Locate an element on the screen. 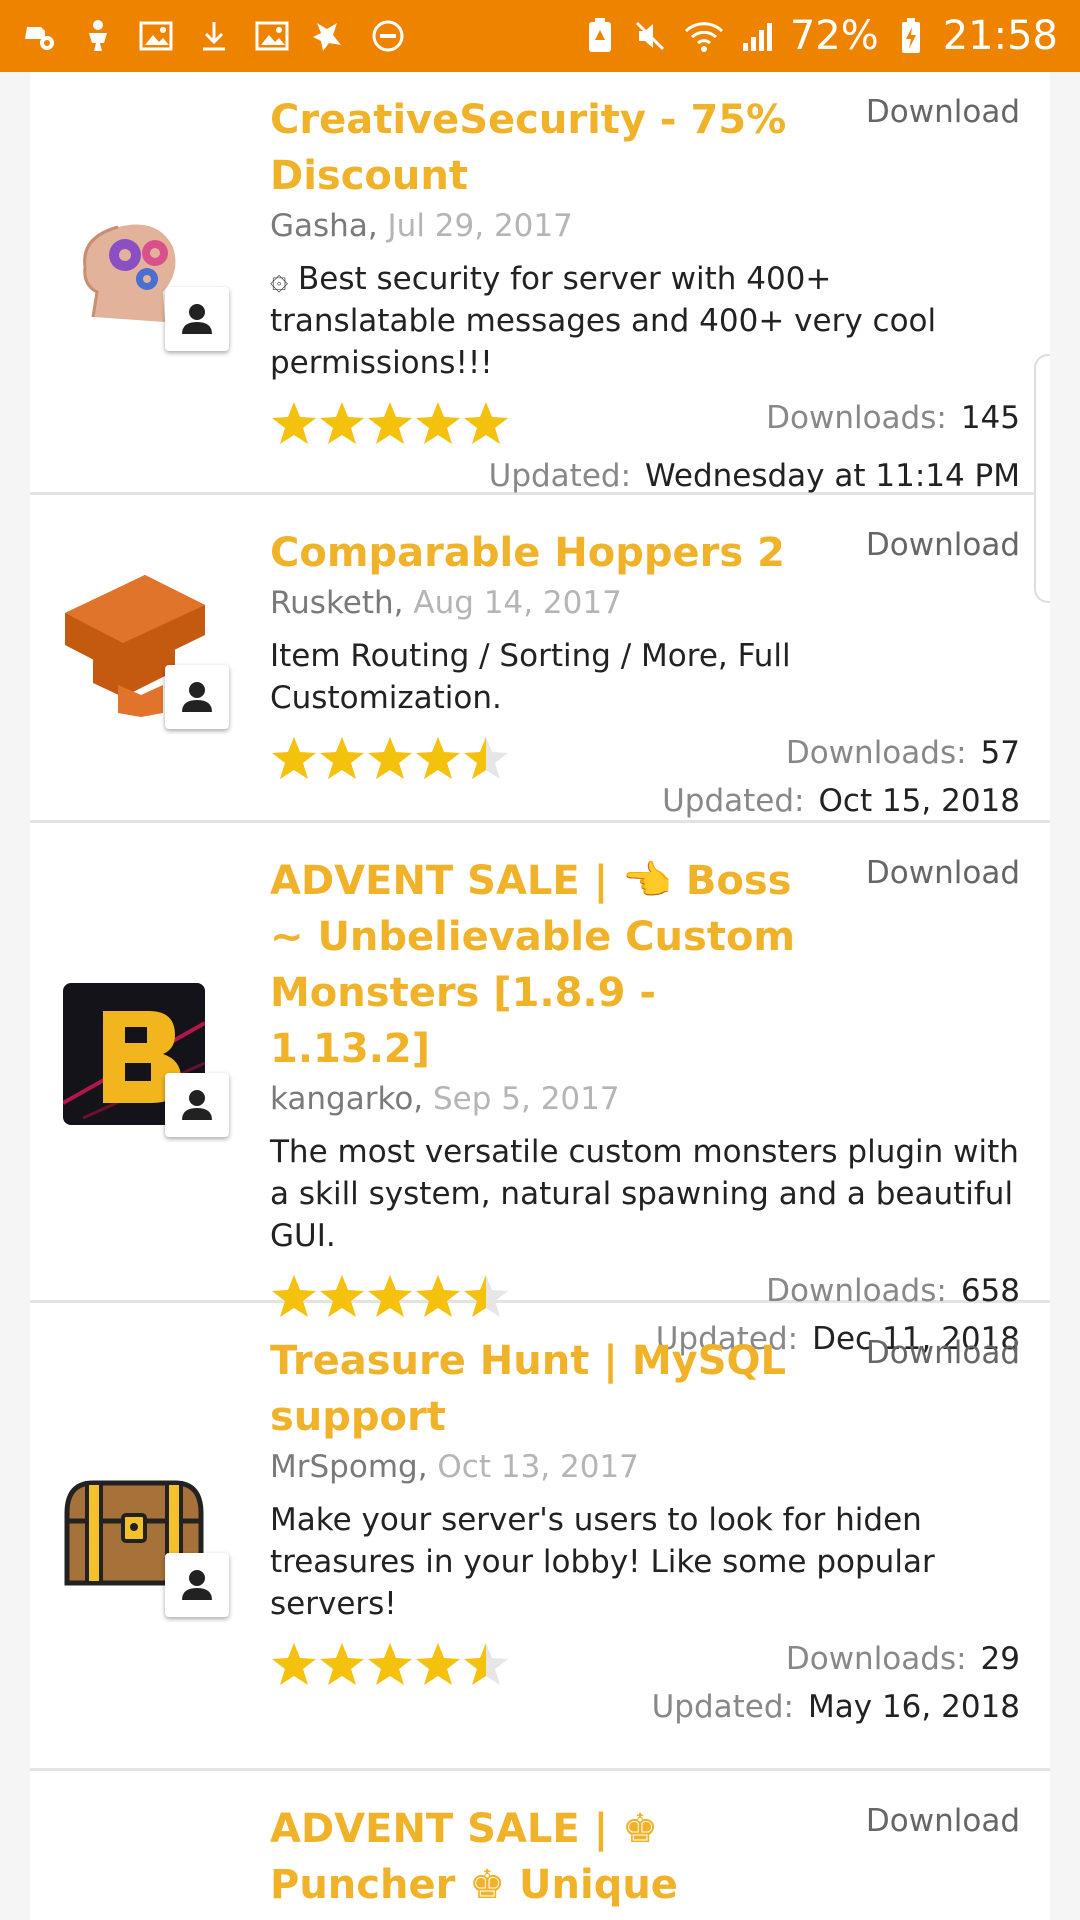 The height and width of the screenshot is (1920, 1080). downloads-count: 29 is located at coordinates (1000, 1659).